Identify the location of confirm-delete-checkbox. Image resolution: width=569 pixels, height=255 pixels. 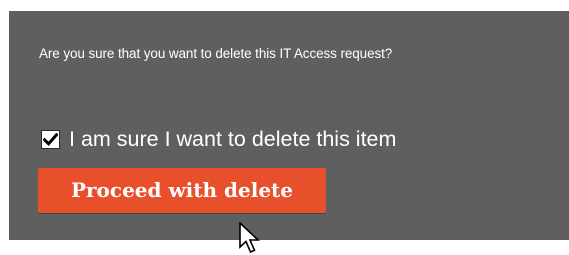
(50, 139).